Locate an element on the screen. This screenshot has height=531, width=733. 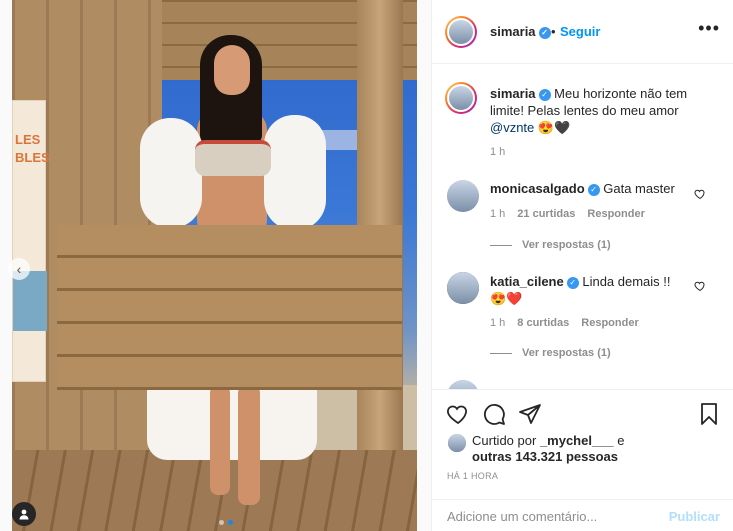
author-username-text: simaria is located at coordinates (513, 31).